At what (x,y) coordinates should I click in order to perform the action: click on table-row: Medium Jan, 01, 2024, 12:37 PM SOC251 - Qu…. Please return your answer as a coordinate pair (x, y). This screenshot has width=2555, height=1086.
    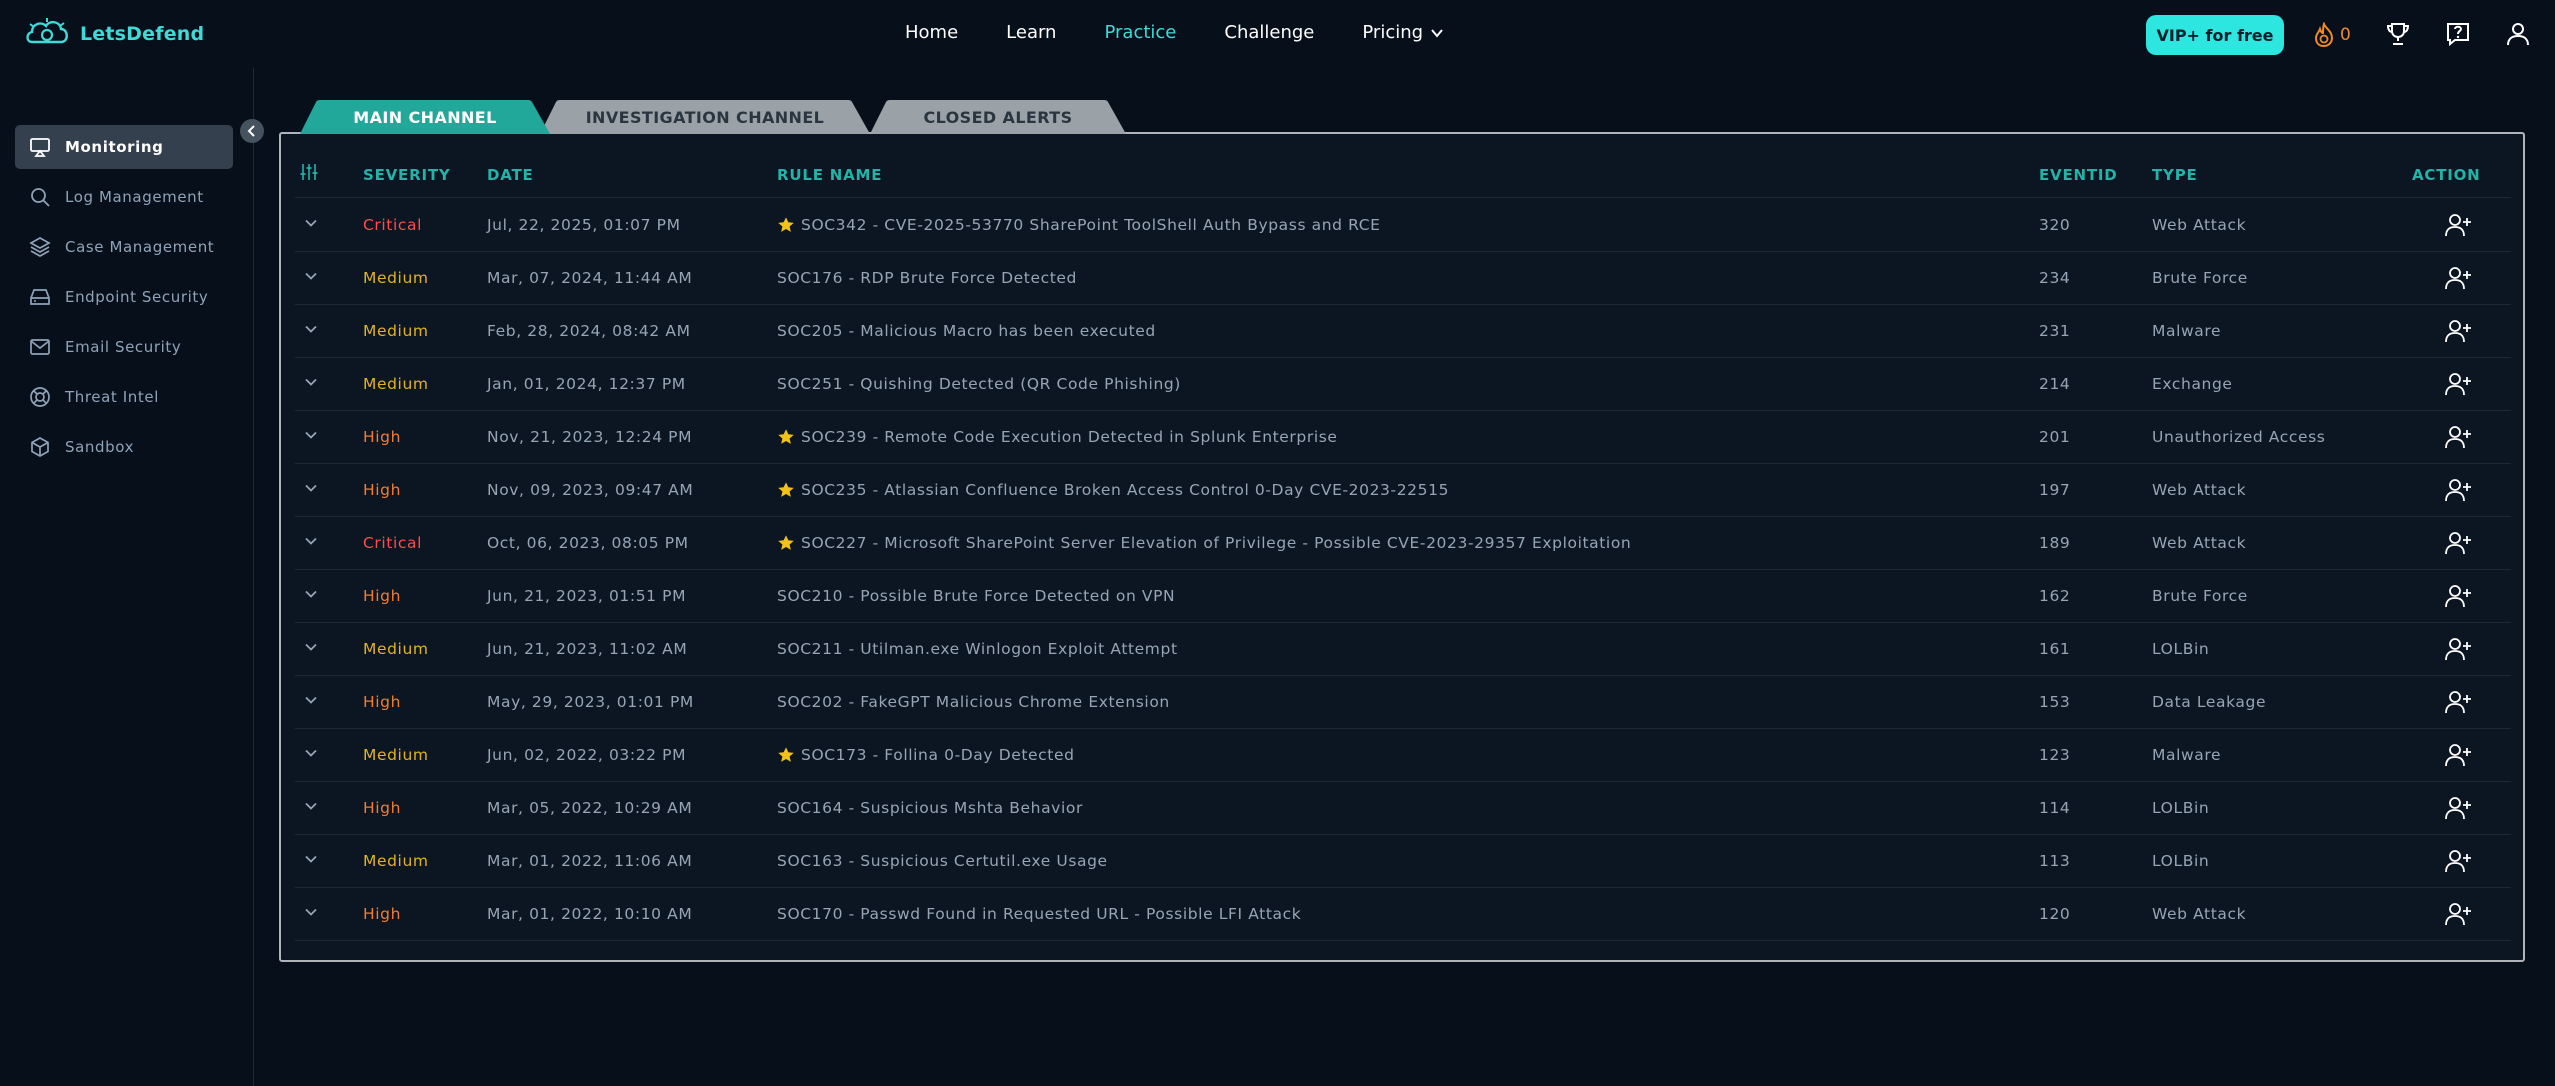
    Looking at the image, I should click on (1403, 384).